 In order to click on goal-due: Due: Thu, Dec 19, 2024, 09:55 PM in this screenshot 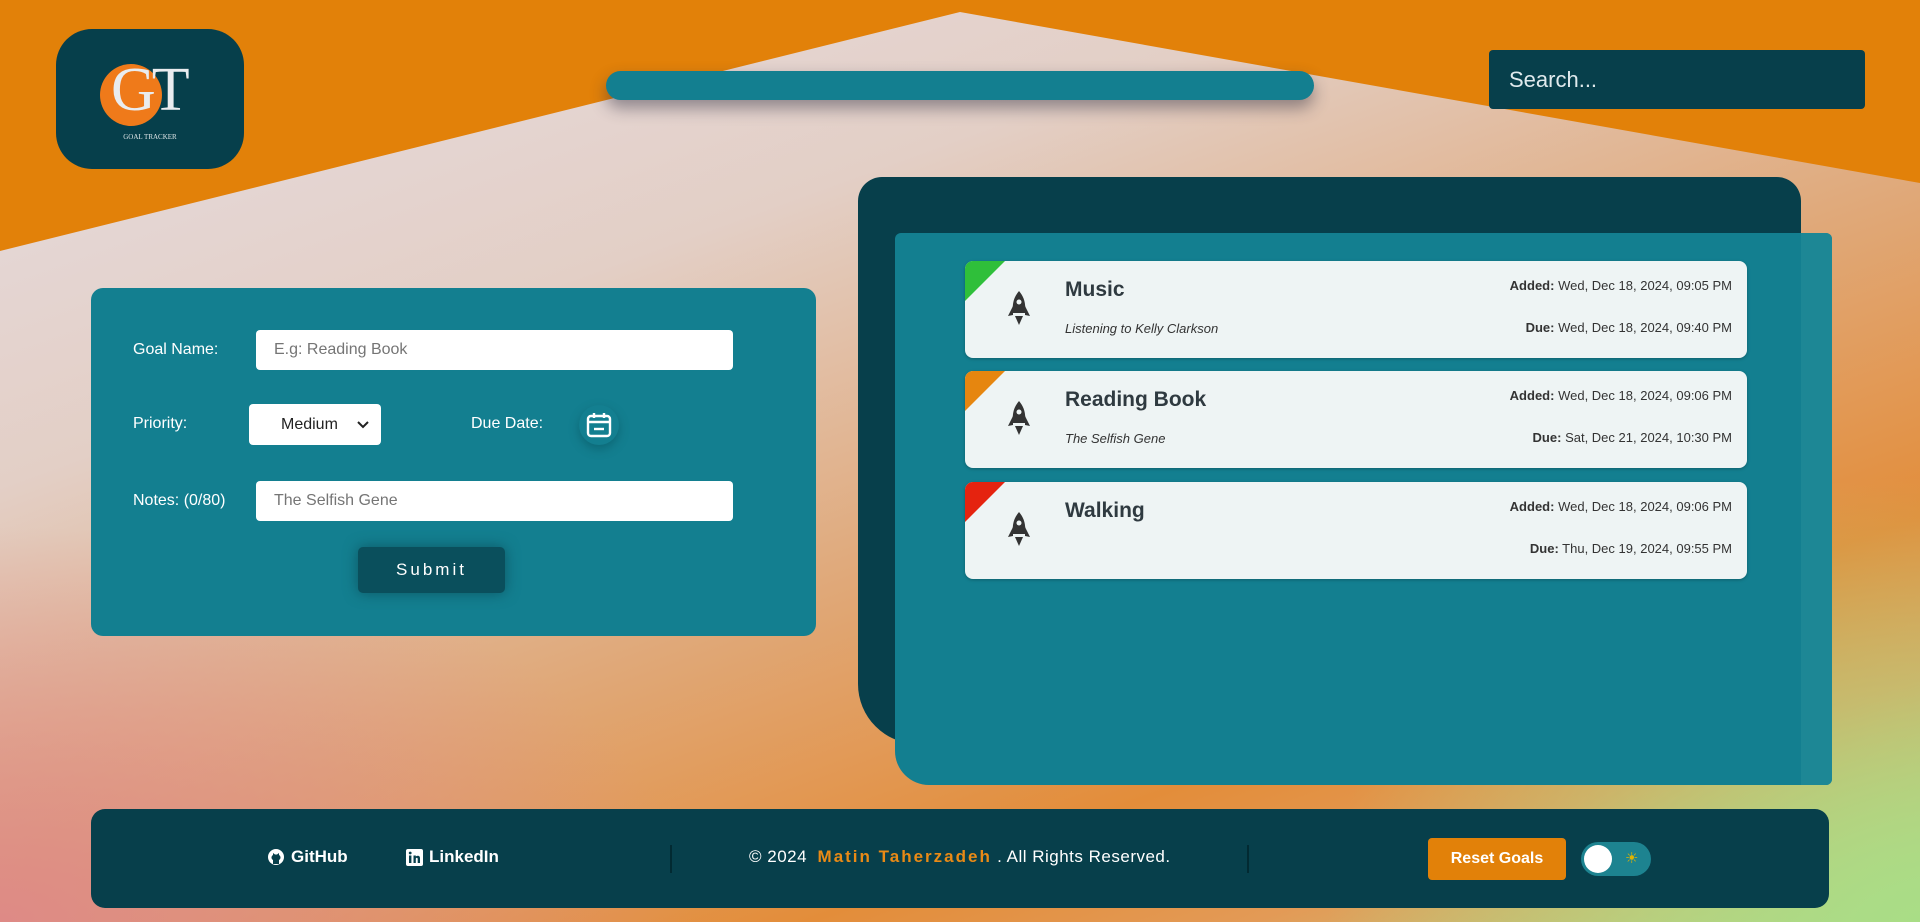, I will do `click(1631, 548)`.